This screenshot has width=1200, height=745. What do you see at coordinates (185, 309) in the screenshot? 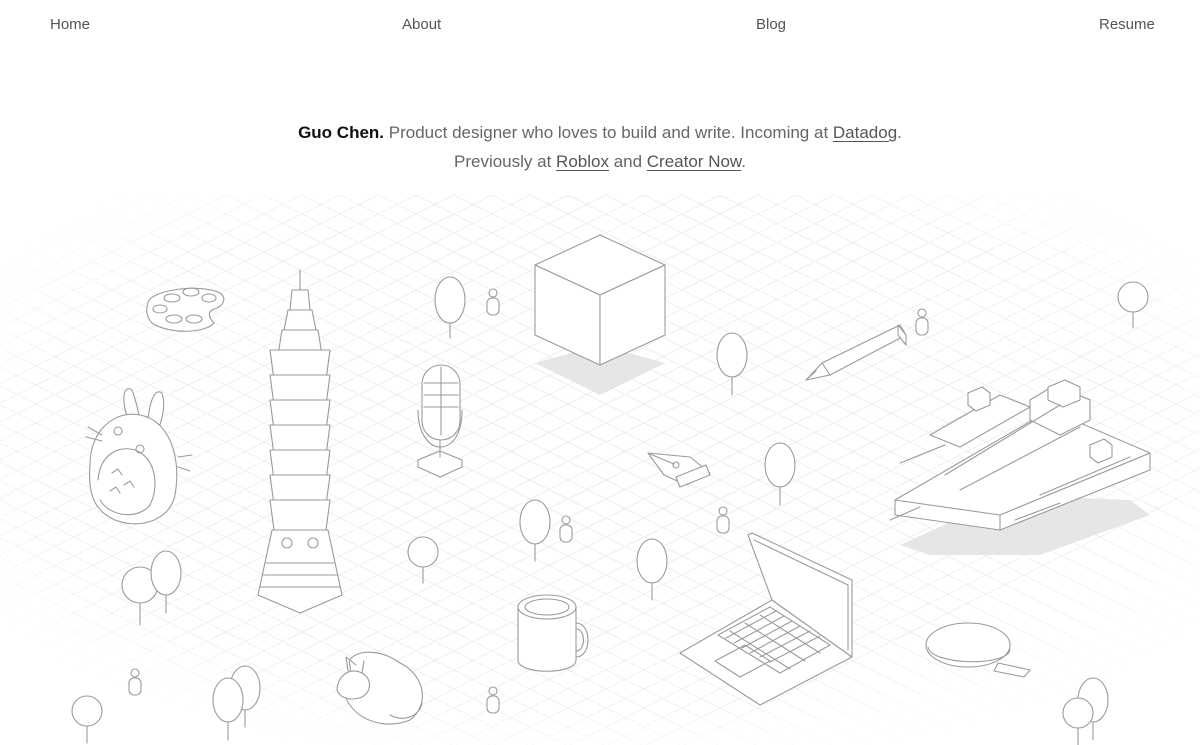
I see `paint-palette-icon` at bounding box center [185, 309].